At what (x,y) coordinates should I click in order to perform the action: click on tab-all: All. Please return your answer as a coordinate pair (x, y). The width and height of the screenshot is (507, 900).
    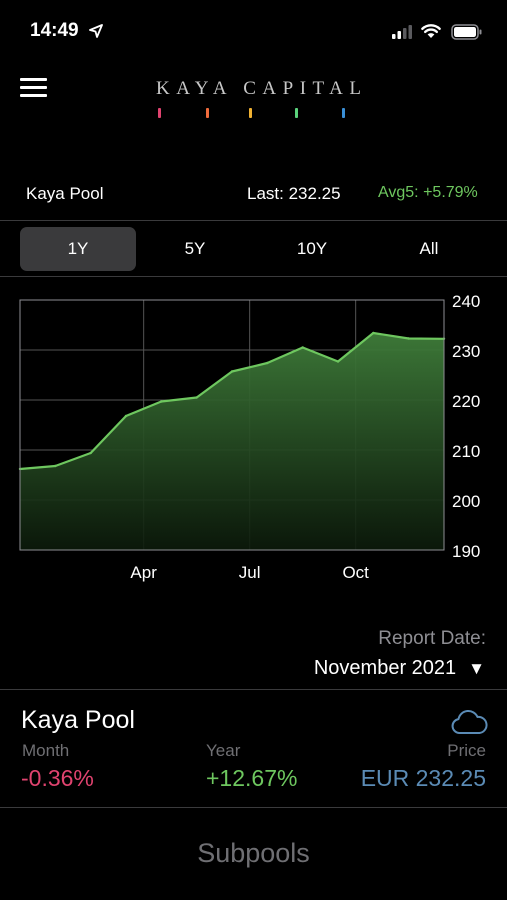
    Looking at the image, I should click on (429, 249).